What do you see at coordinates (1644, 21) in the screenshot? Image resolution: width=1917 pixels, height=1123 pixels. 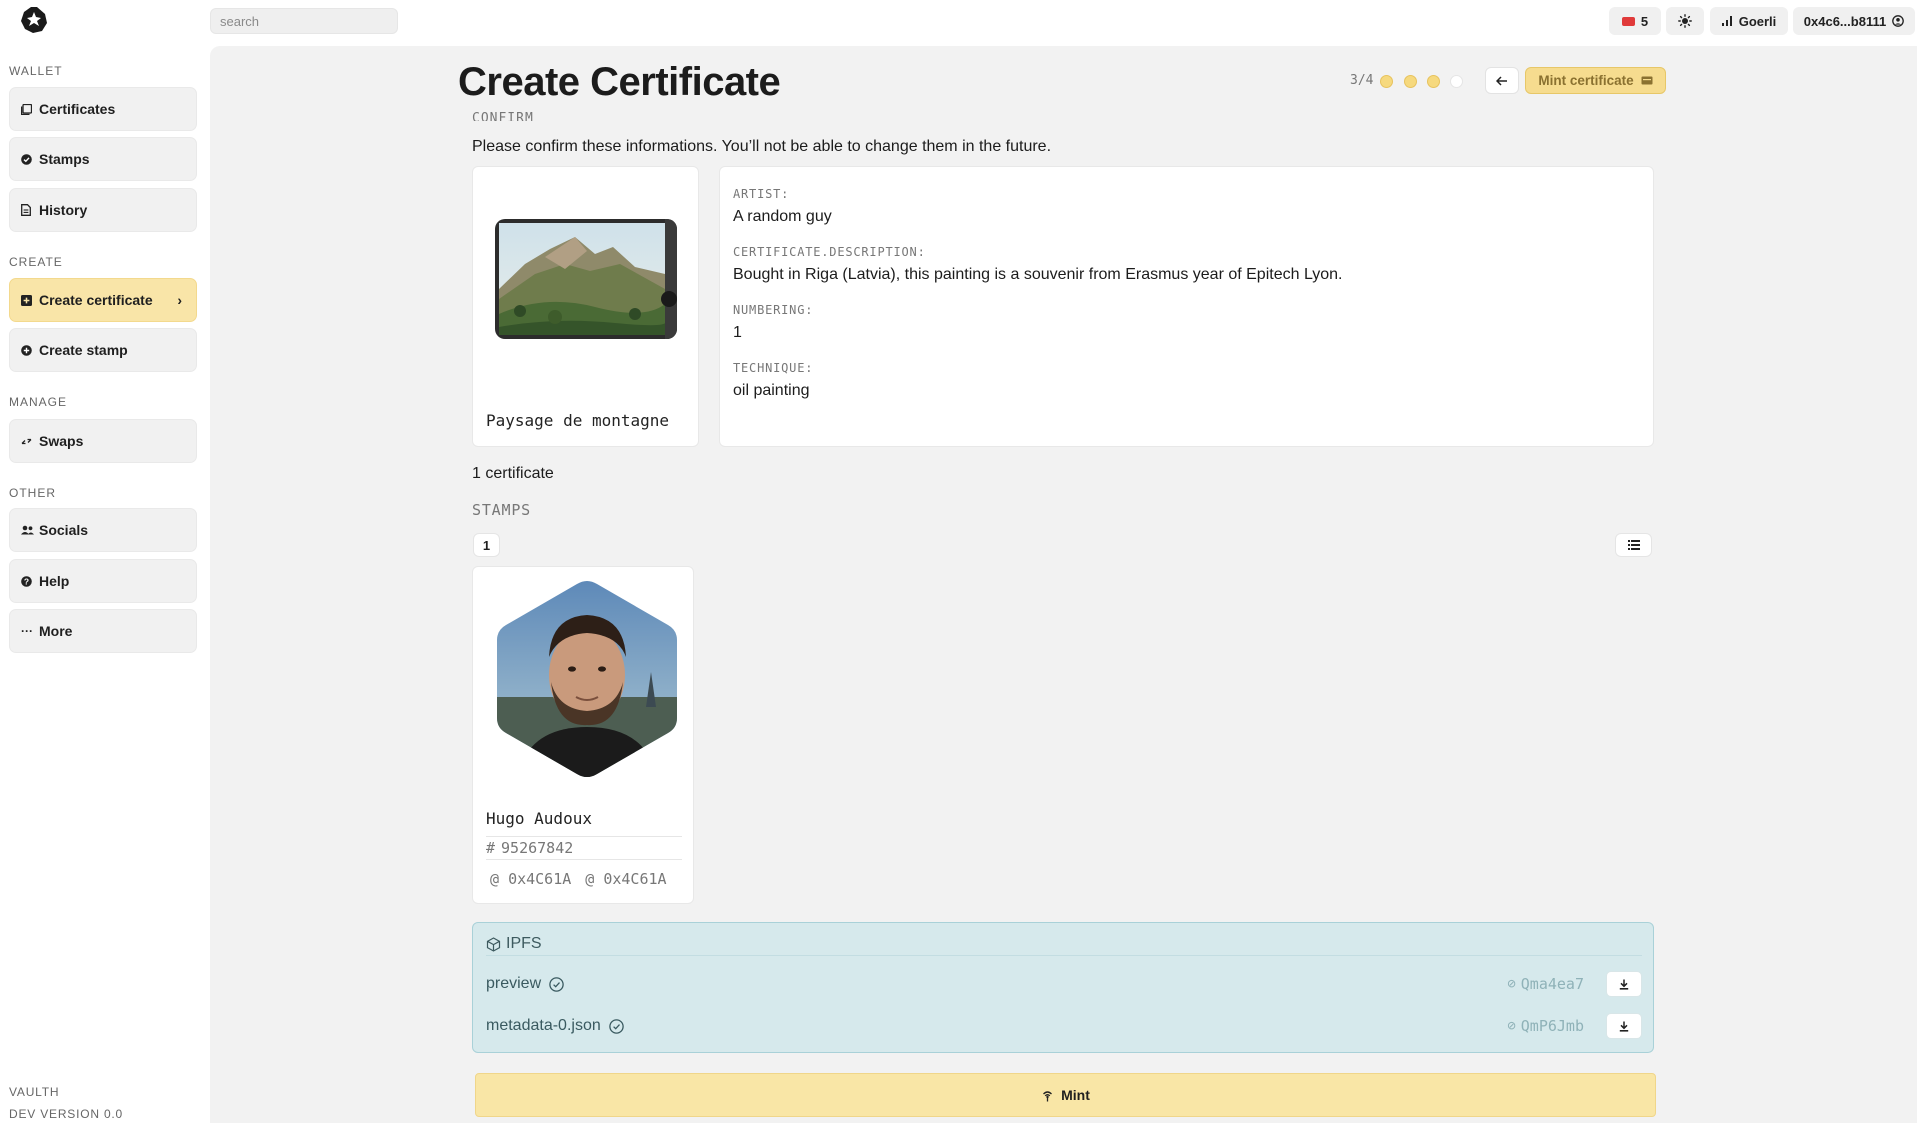 I see `notifications-count: 5` at bounding box center [1644, 21].